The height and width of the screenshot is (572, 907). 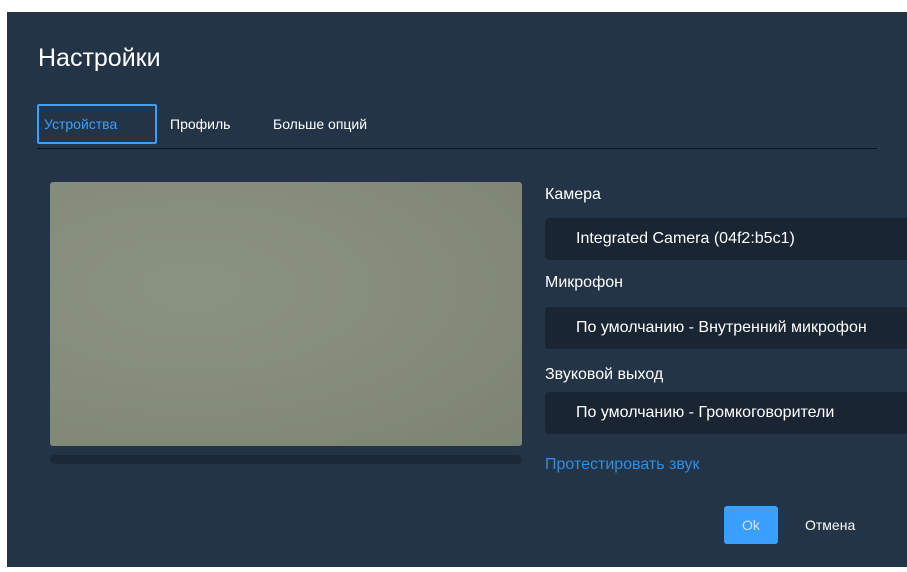 I want to click on camera-select-value: Integrated Camera (04f2:b5c1), so click(x=685, y=238).